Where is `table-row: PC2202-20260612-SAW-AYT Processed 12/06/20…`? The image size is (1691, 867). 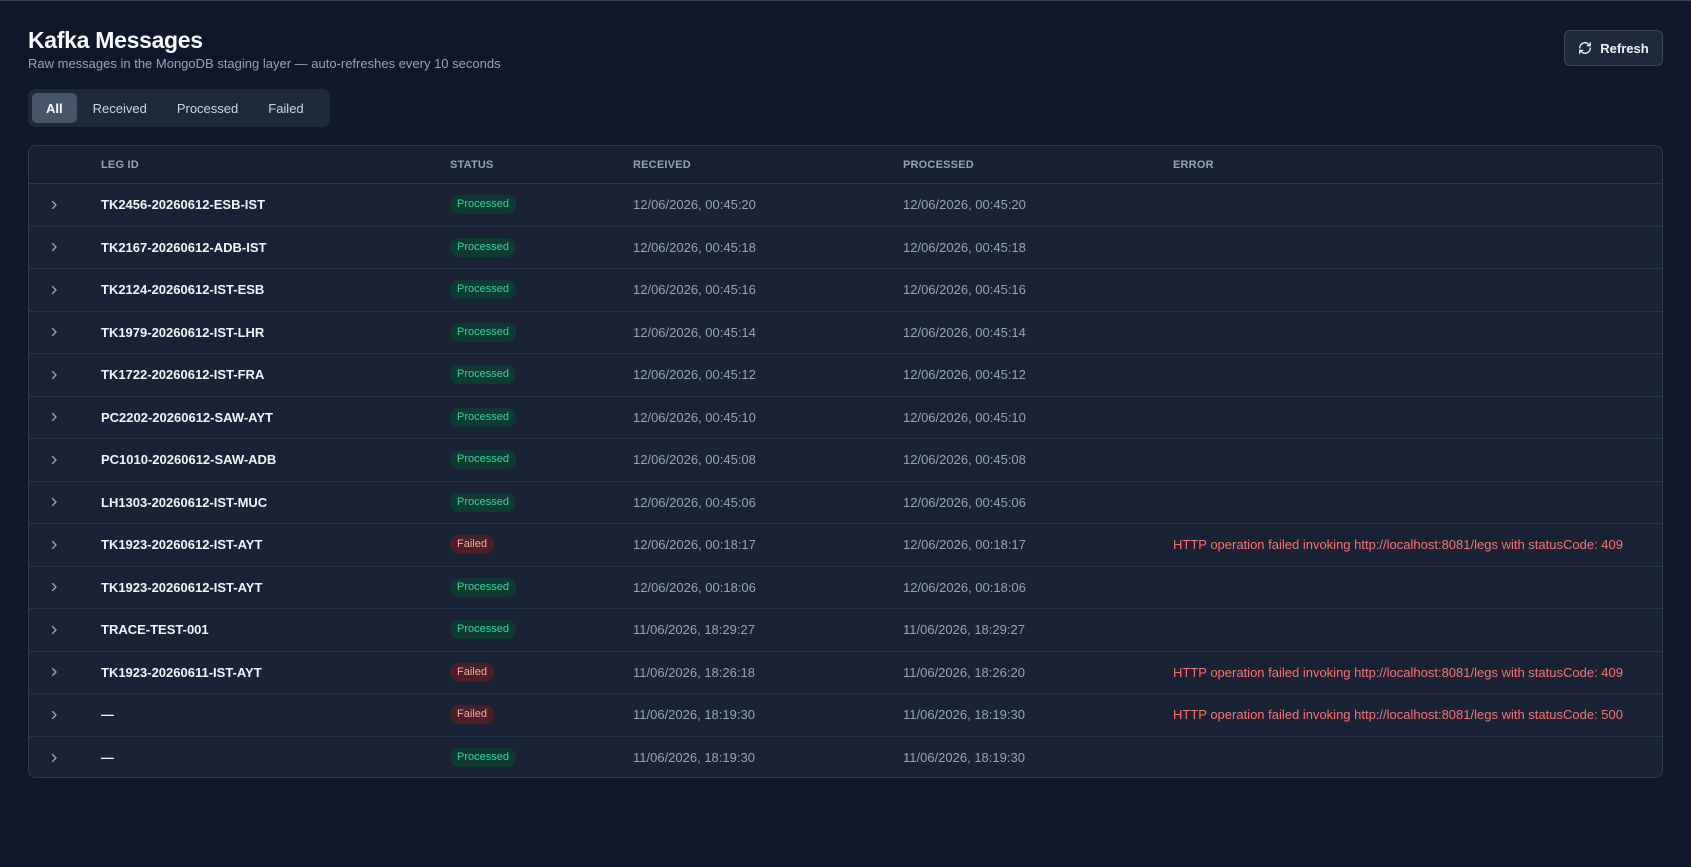 table-row: PC2202-20260612-SAW-AYT Processed 12/06/20… is located at coordinates (845, 417).